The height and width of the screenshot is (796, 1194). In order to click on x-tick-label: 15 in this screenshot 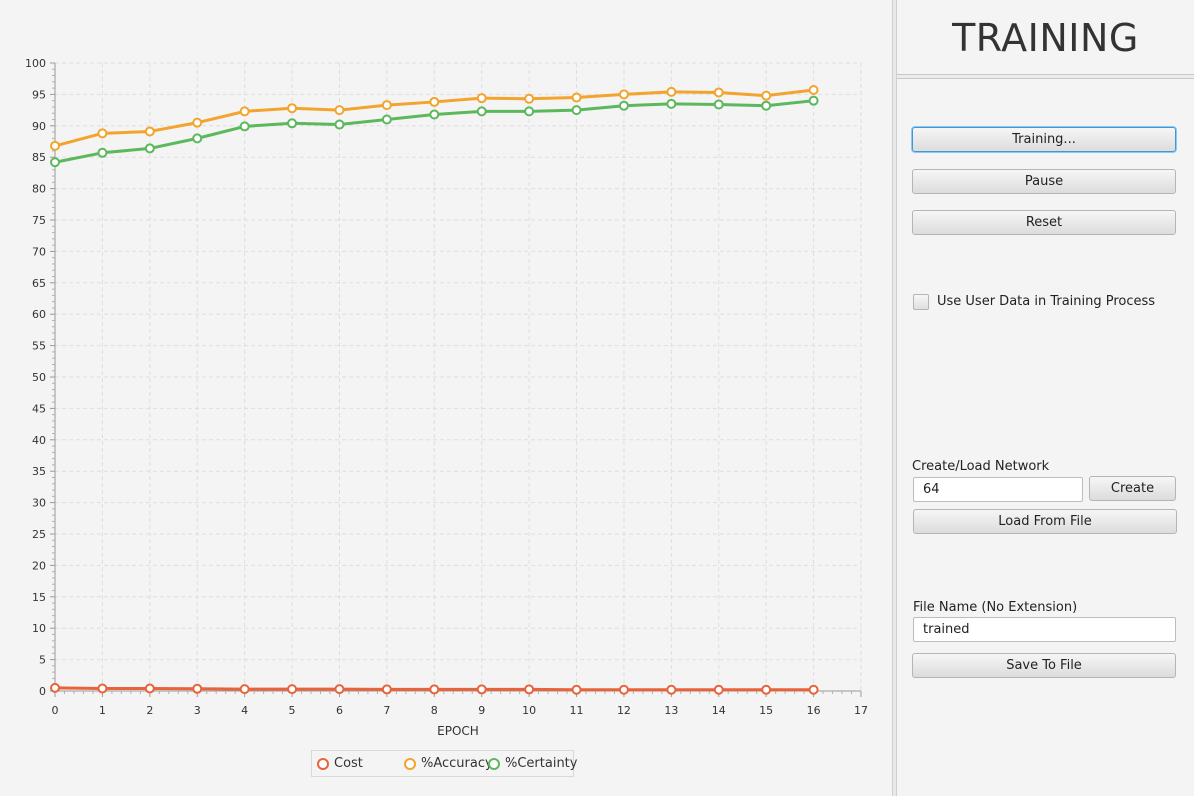, I will do `click(766, 710)`.